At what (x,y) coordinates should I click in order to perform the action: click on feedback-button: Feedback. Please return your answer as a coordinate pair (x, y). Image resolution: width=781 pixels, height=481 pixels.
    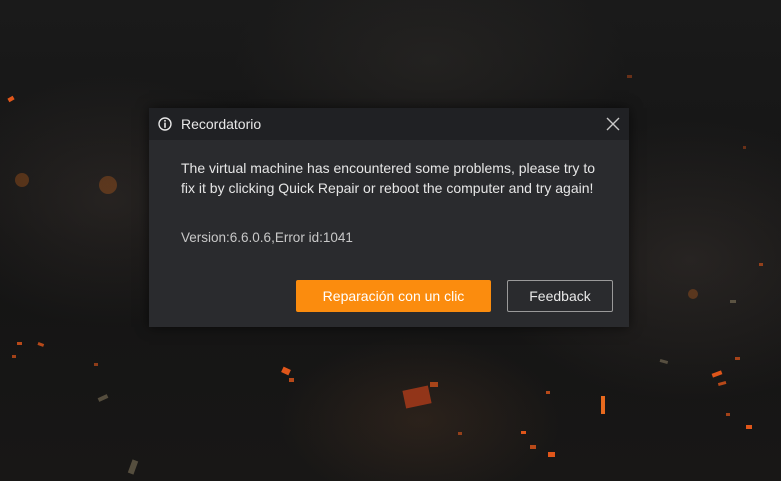
    Looking at the image, I should click on (560, 296).